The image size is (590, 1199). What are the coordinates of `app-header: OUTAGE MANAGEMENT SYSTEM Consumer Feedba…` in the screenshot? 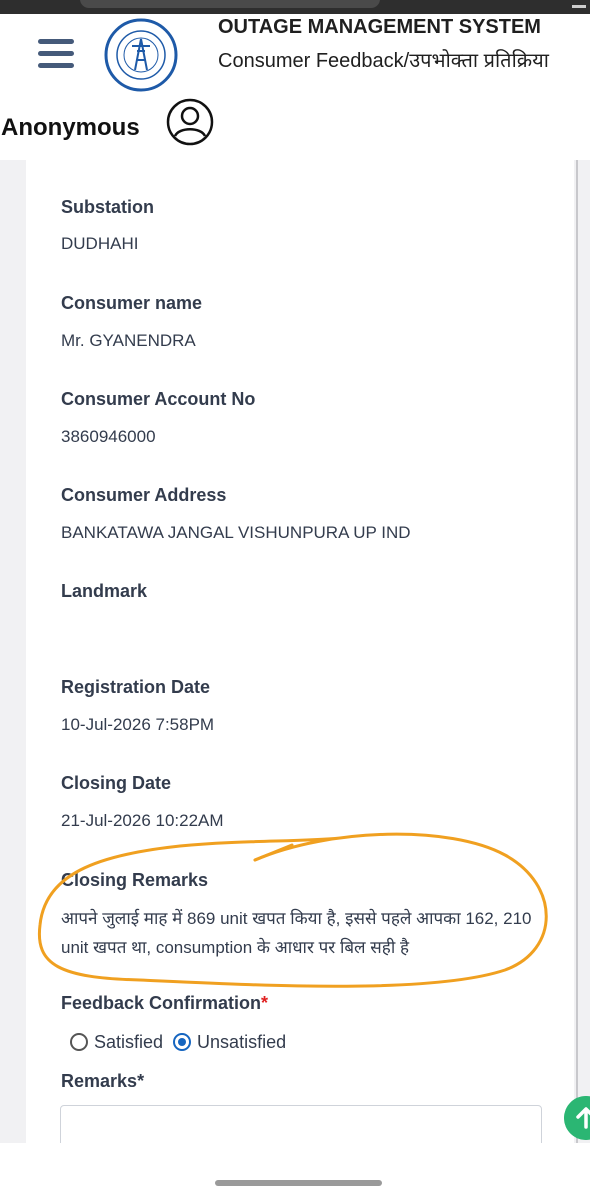 It's located at (295, 87).